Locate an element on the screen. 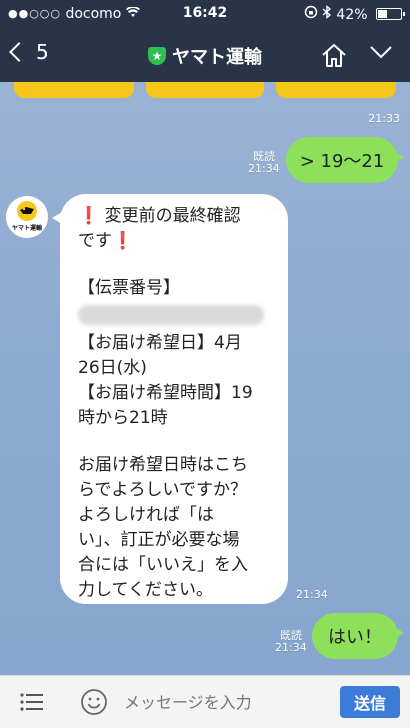  message-input-bar: 送信 is located at coordinates (205, 701).